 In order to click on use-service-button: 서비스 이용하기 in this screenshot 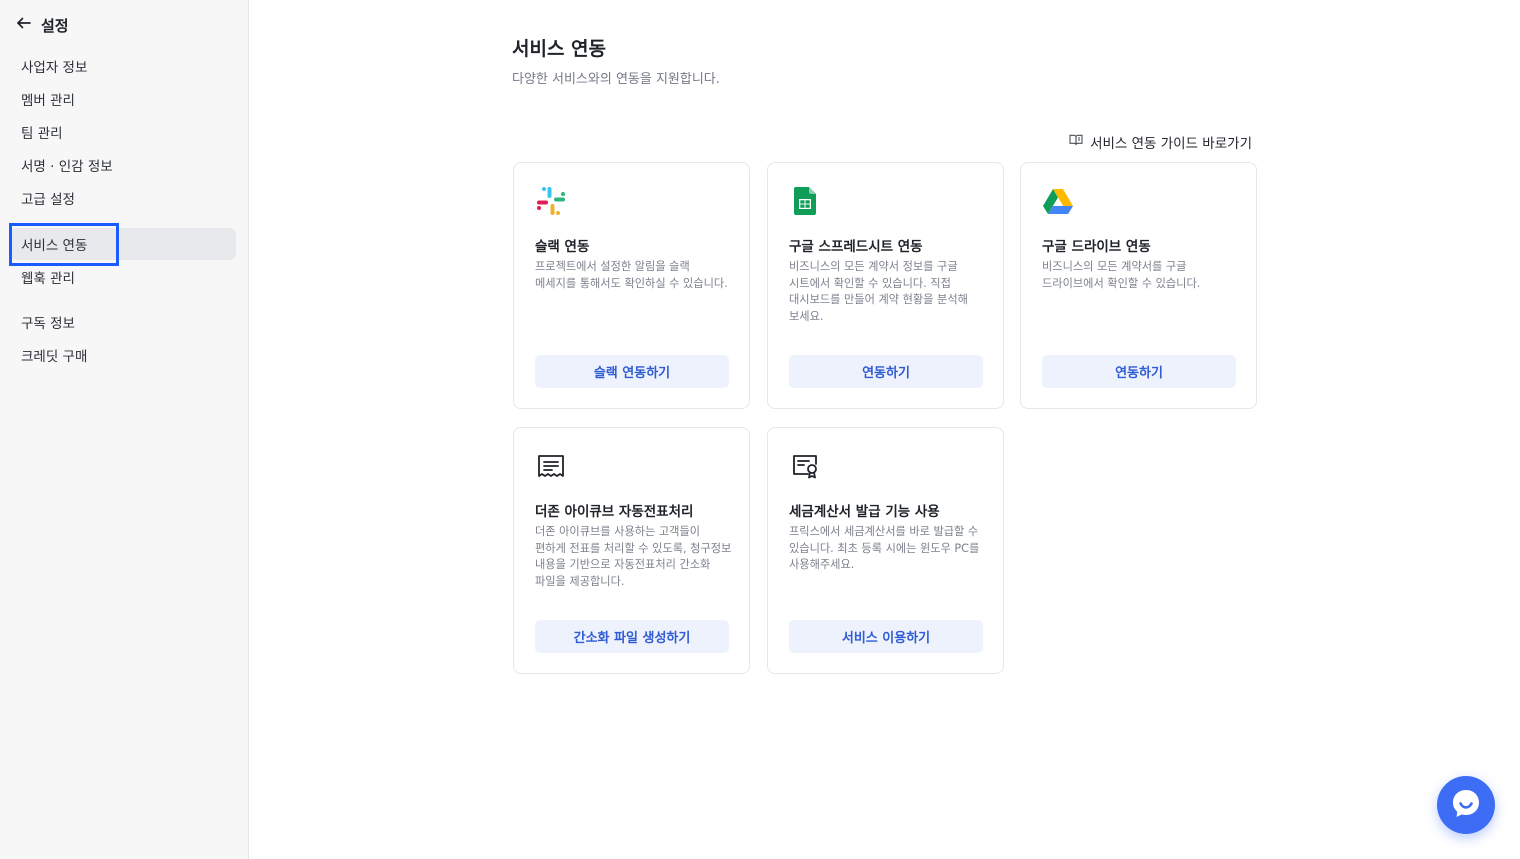, I will do `click(886, 636)`.